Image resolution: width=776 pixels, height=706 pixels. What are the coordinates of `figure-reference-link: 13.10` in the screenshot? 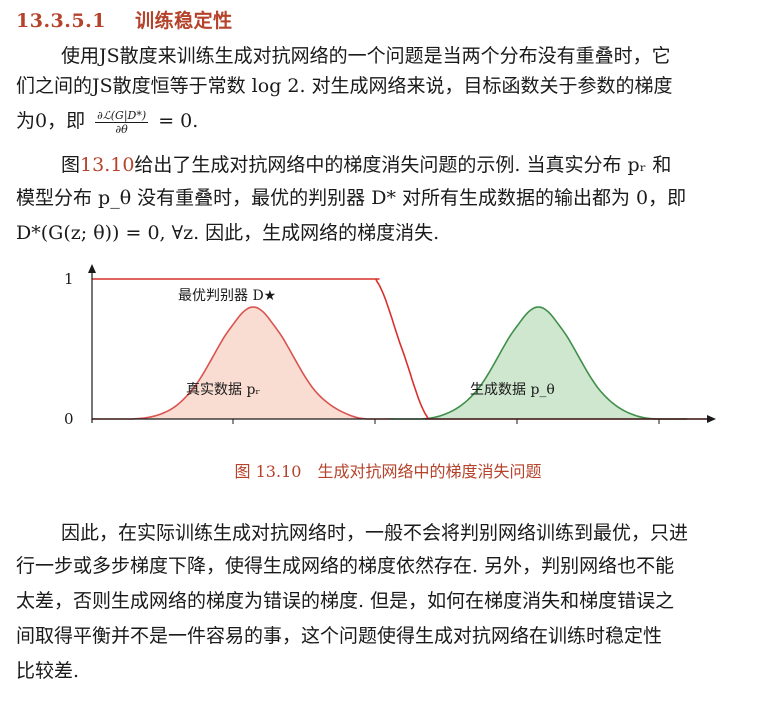 It's located at (107, 165).